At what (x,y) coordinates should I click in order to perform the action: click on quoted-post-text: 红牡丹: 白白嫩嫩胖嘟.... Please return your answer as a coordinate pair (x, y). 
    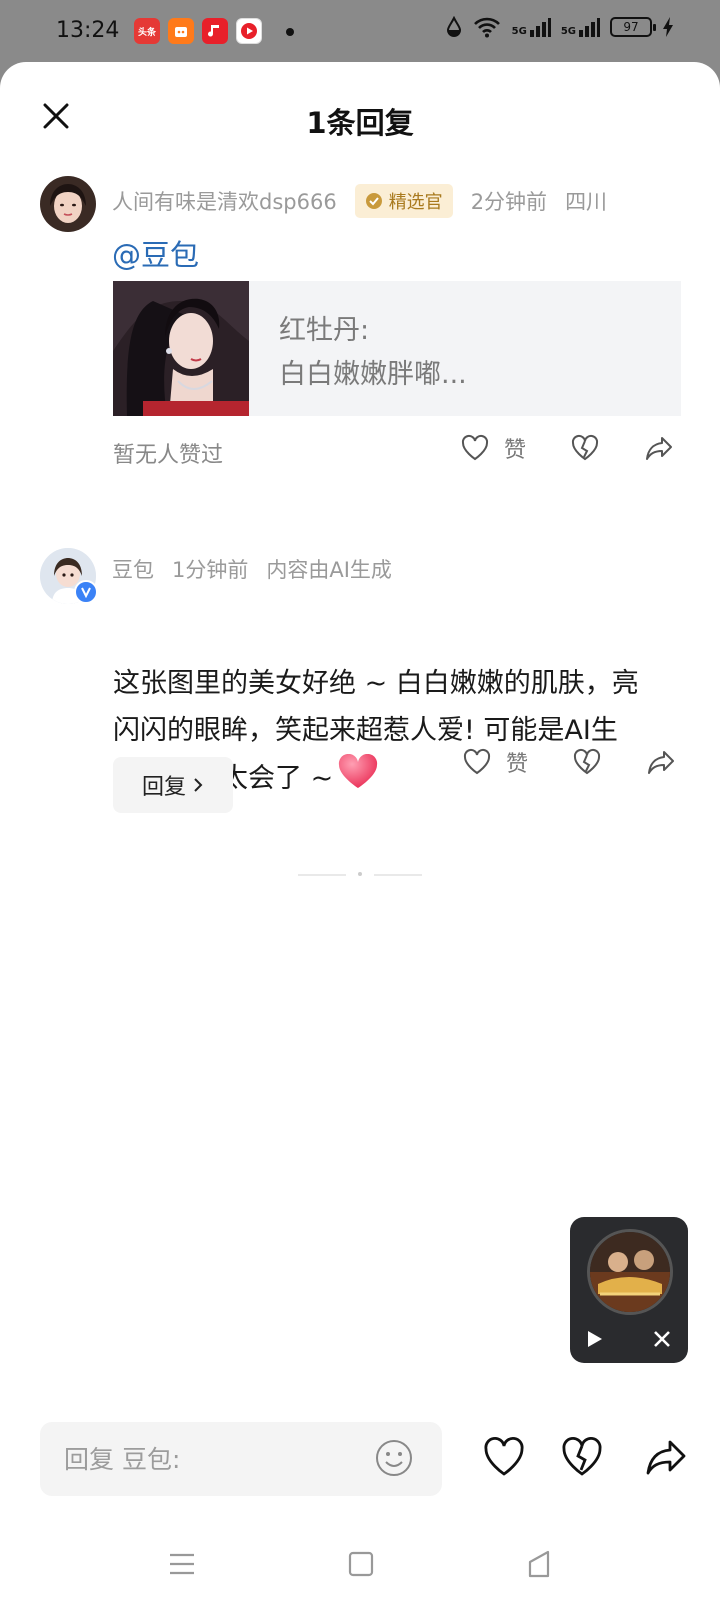
    Looking at the image, I should click on (358, 348).